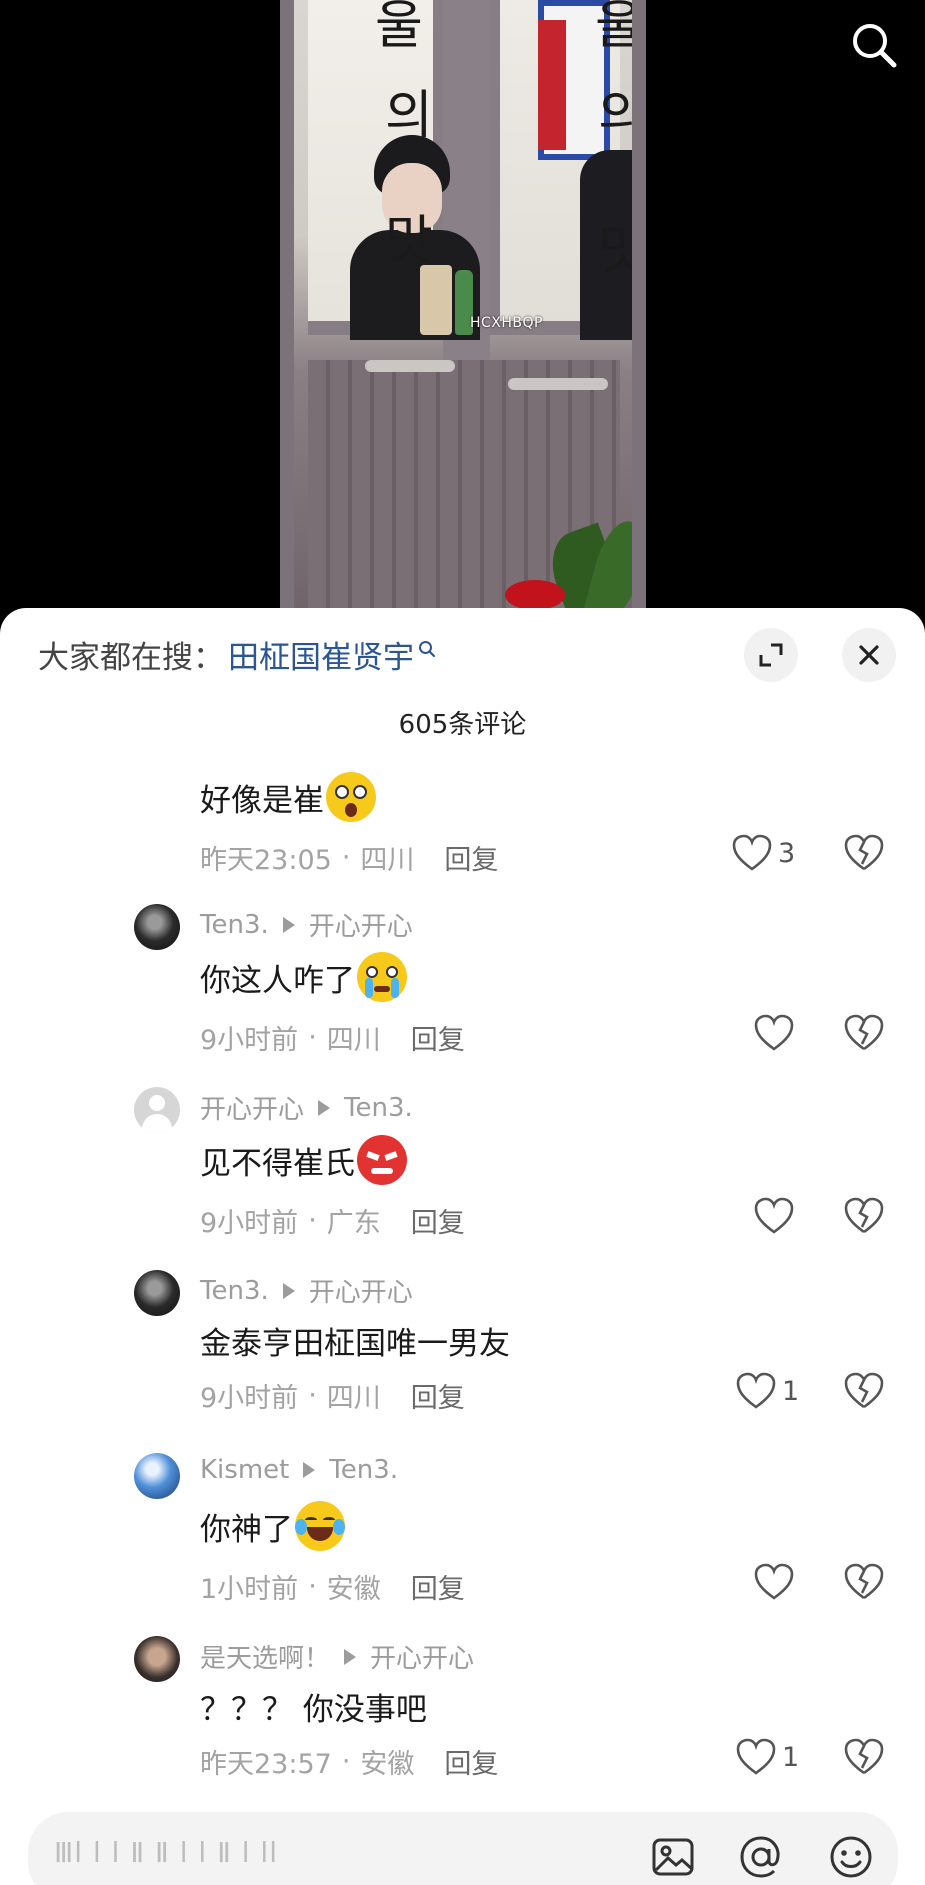 The image size is (925, 1885). I want to click on reply-header: 是天选啊！ 开心开心, so click(337, 1656).